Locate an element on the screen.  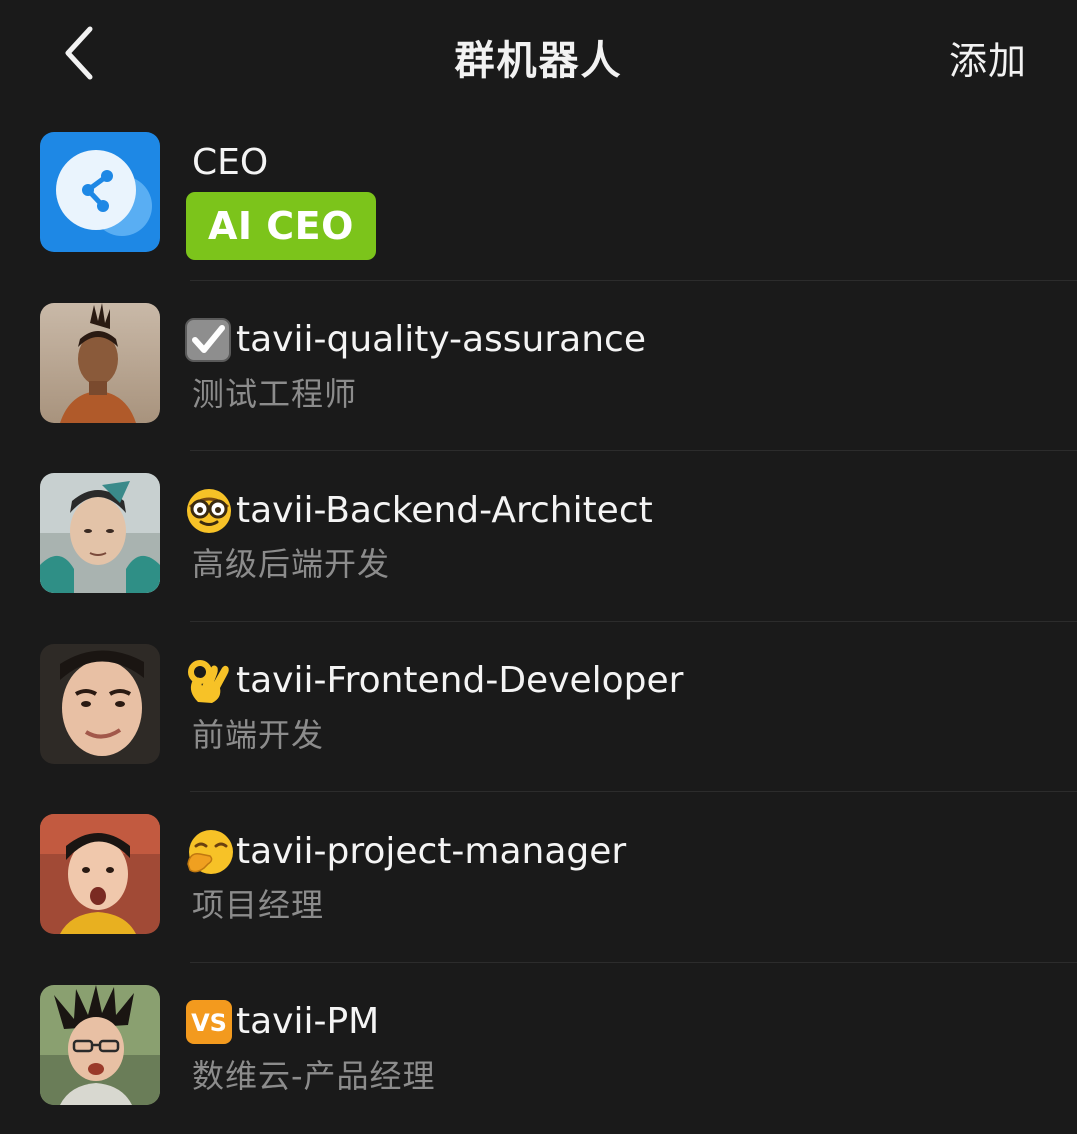
app-logo-icon is located at coordinates (100, 192).